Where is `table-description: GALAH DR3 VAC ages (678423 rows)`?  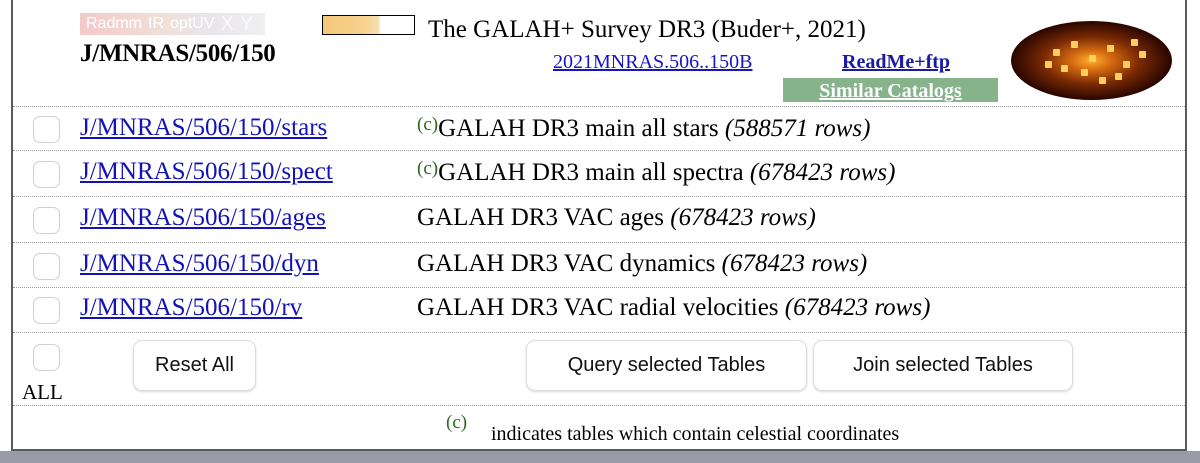
table-description: GALAH DR3 VAC ages (678423 rows) is located at coordinates (616, 218).